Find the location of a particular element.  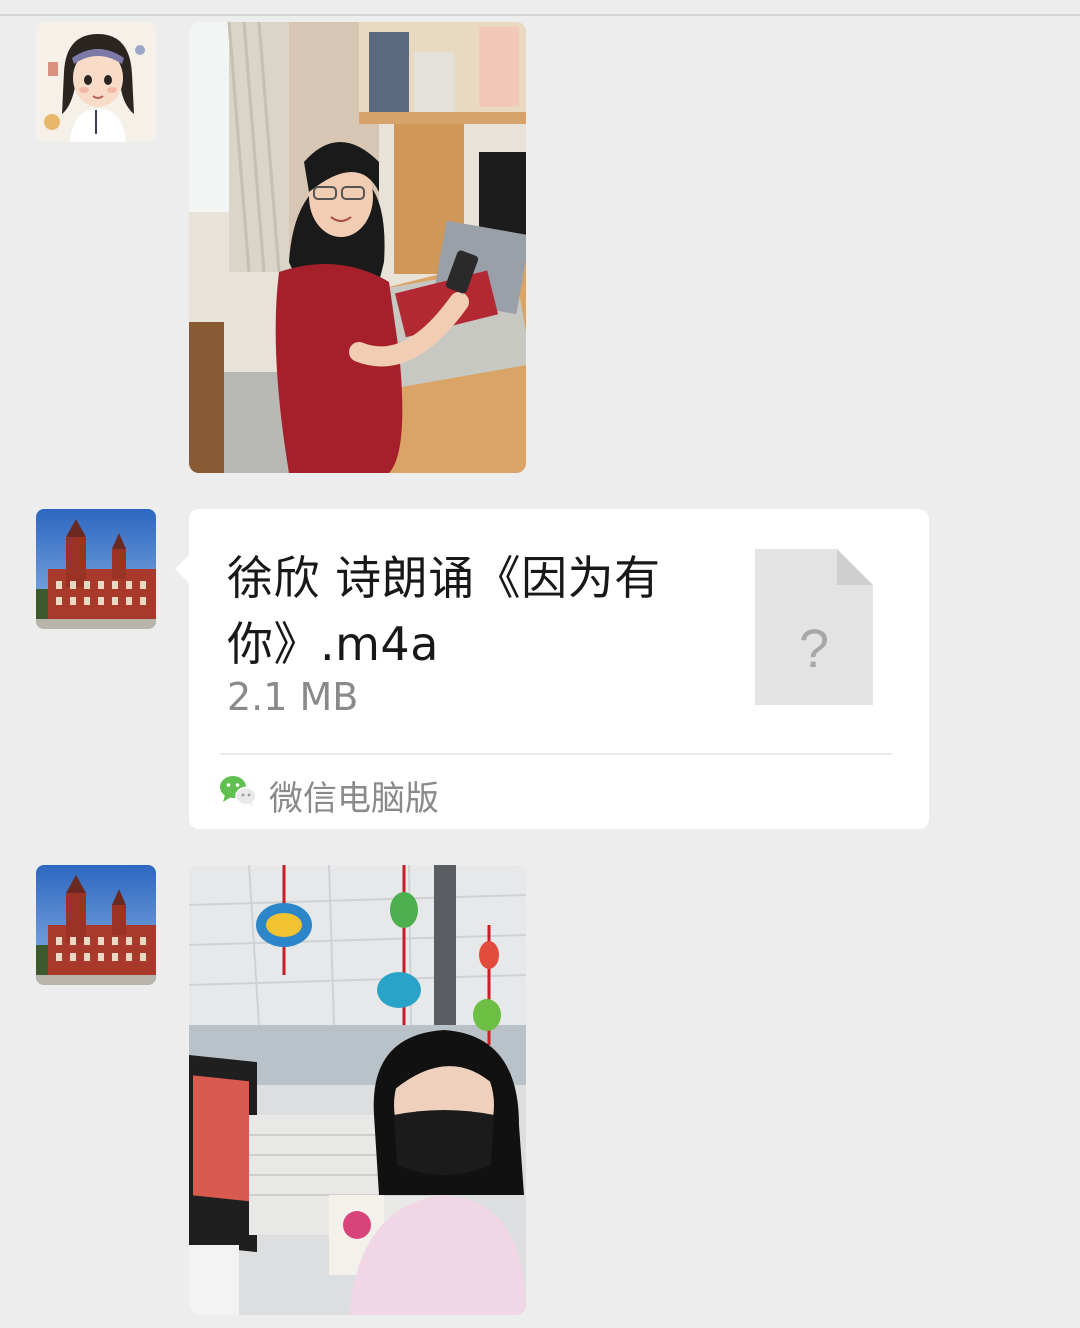

source-label: 微信电脑版 is located at coordinates (354, 799).